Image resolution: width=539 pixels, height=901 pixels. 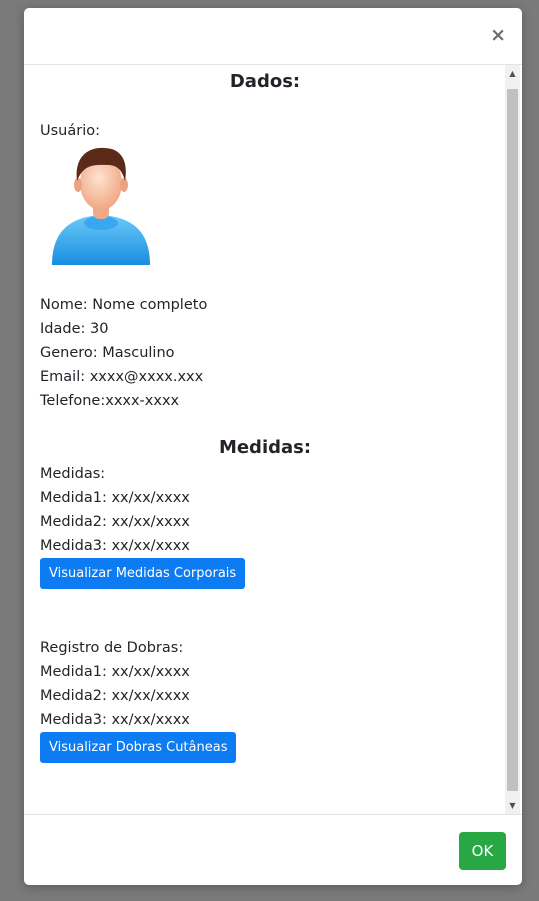 I want to click on medida-item: Medida2: xx/xx/xxxx, so click(x=115, y=522).